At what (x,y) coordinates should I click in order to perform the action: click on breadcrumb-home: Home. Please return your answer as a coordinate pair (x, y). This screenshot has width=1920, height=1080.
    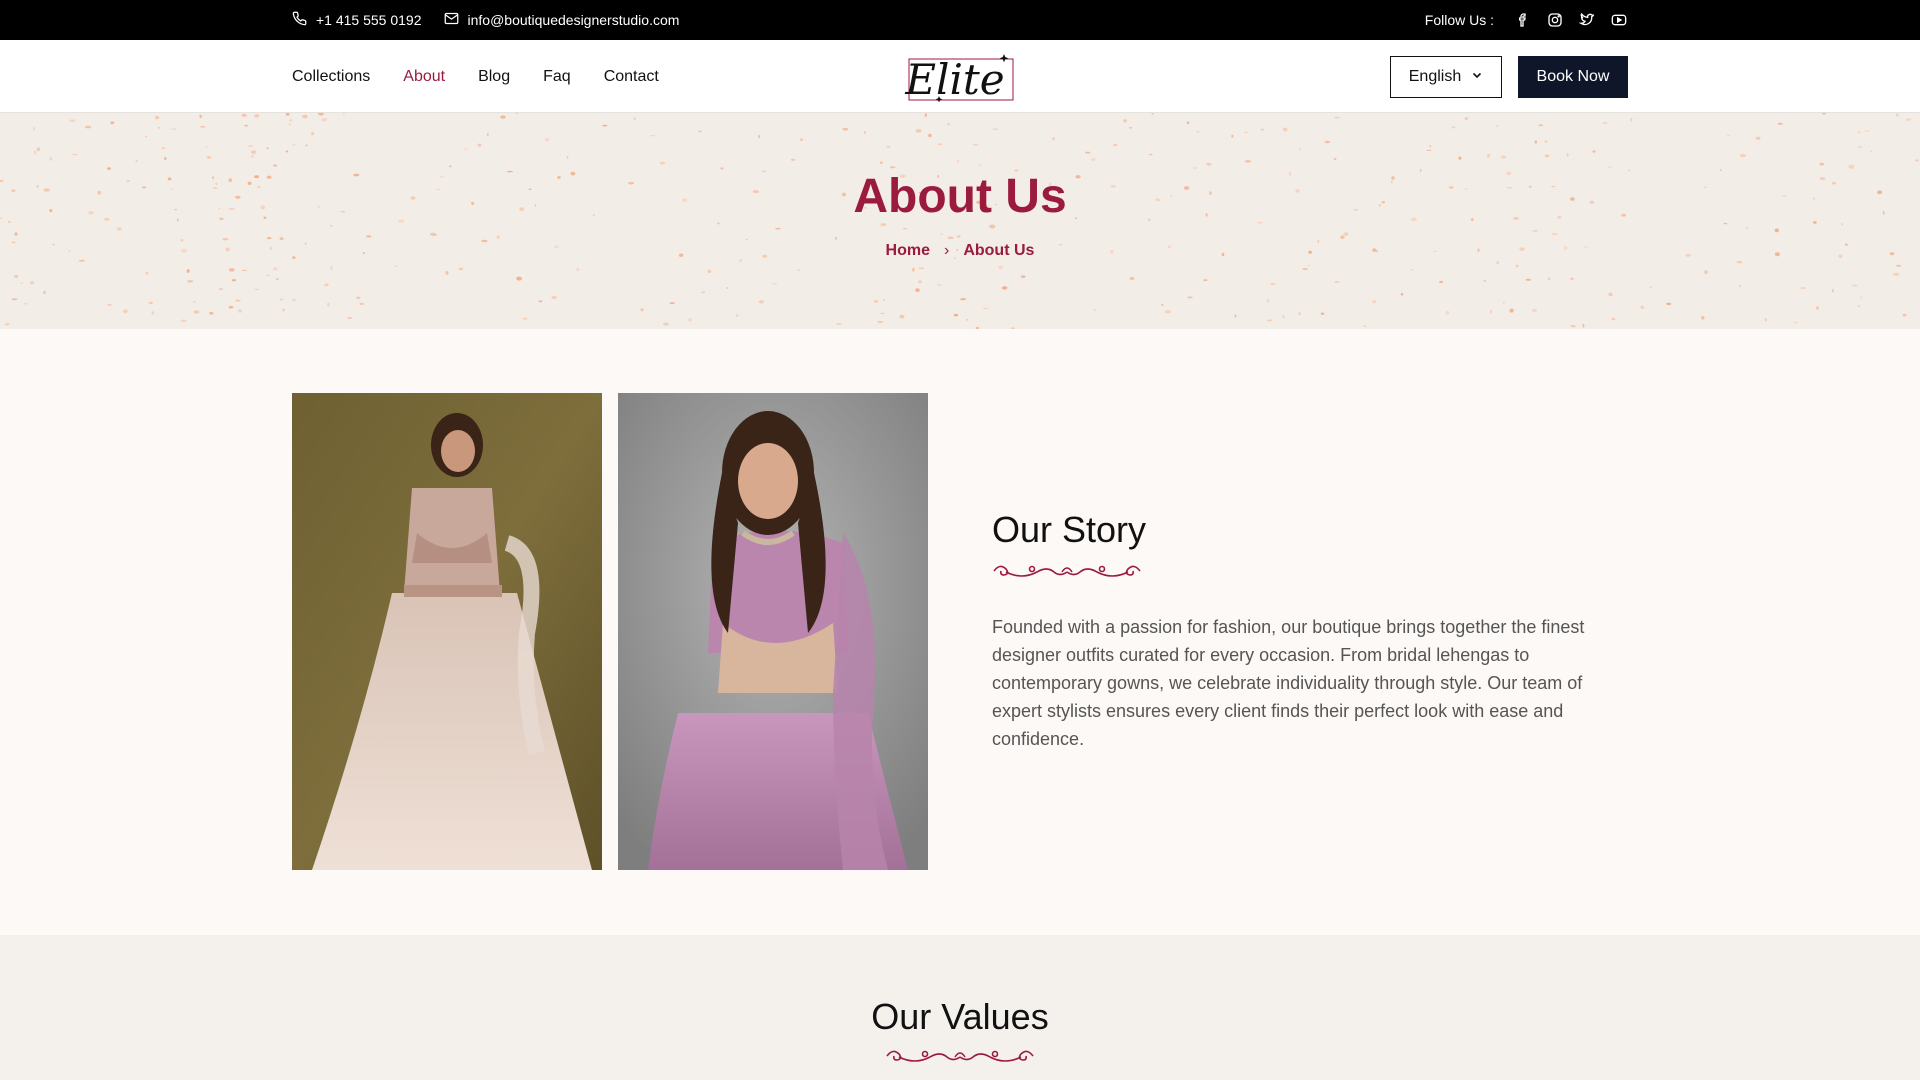
    Looking at the image, I should click on (908, 251).